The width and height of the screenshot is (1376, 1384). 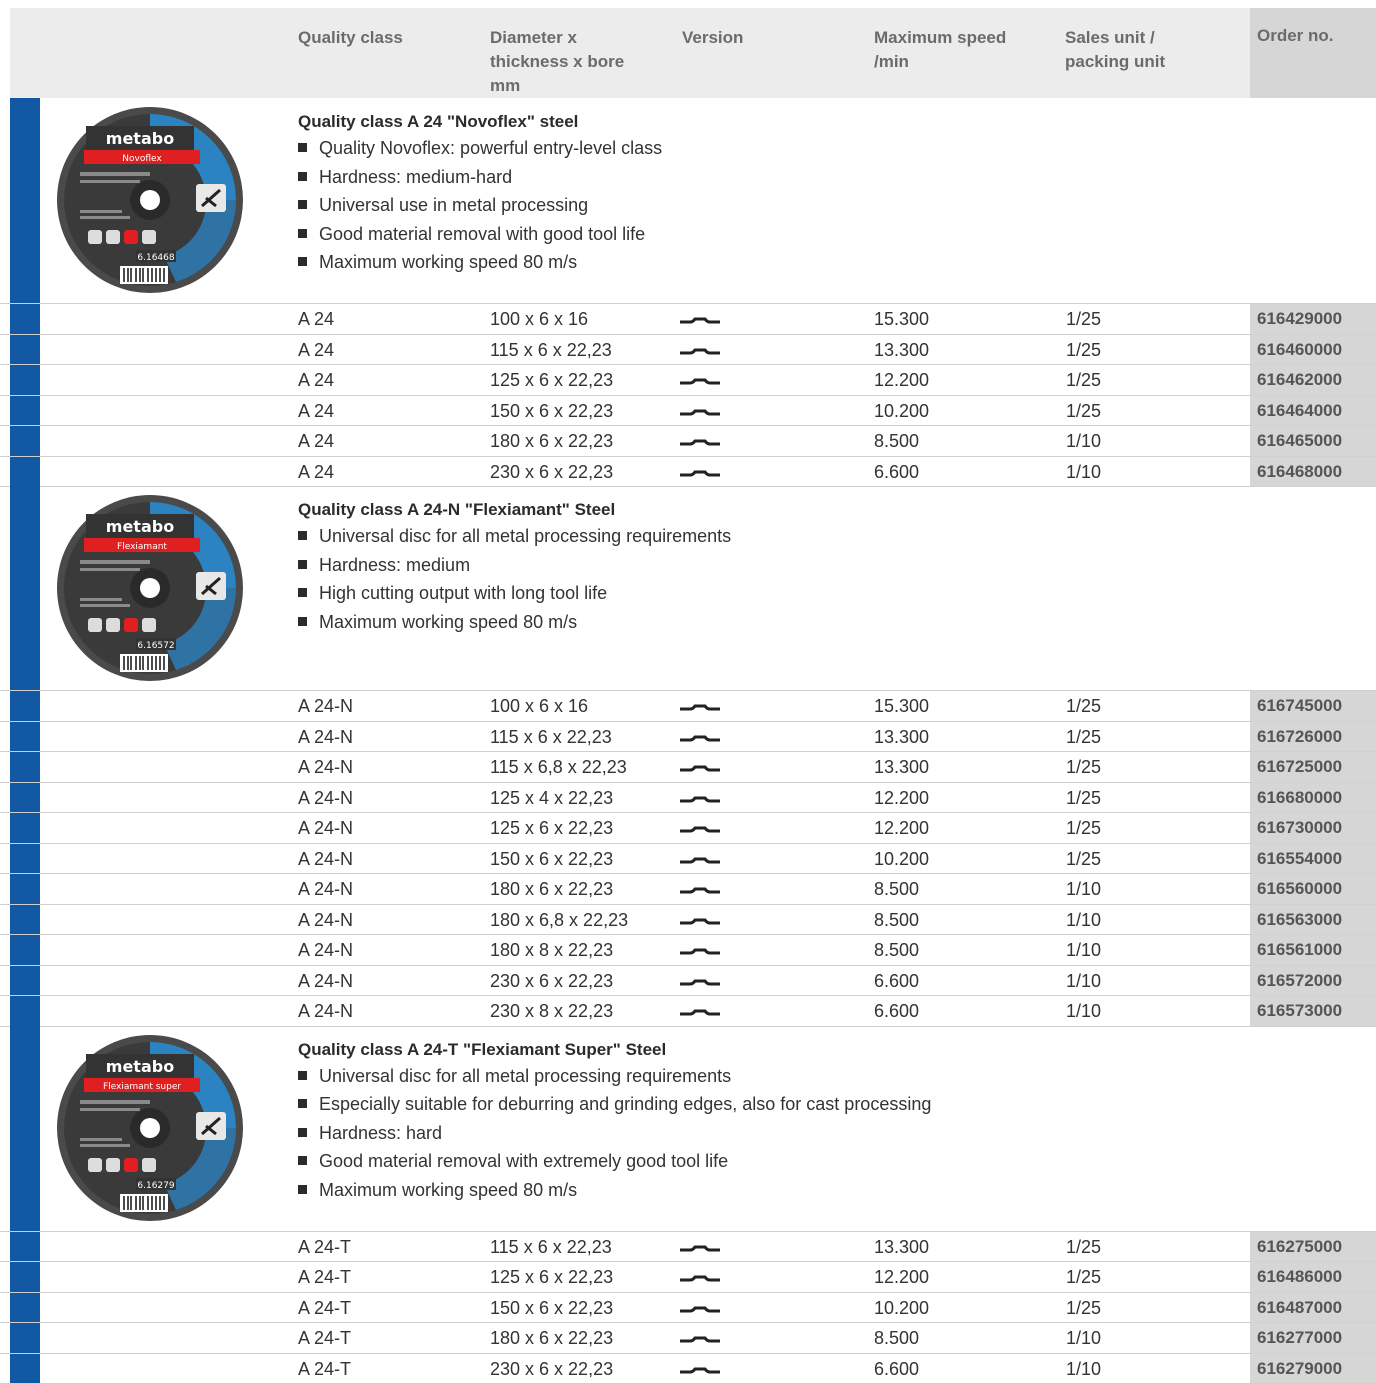 What do you see at coordinates (1300, 827) in the screenshot?
I see `order-number: 616730000` at bounding box center [1300, 827].